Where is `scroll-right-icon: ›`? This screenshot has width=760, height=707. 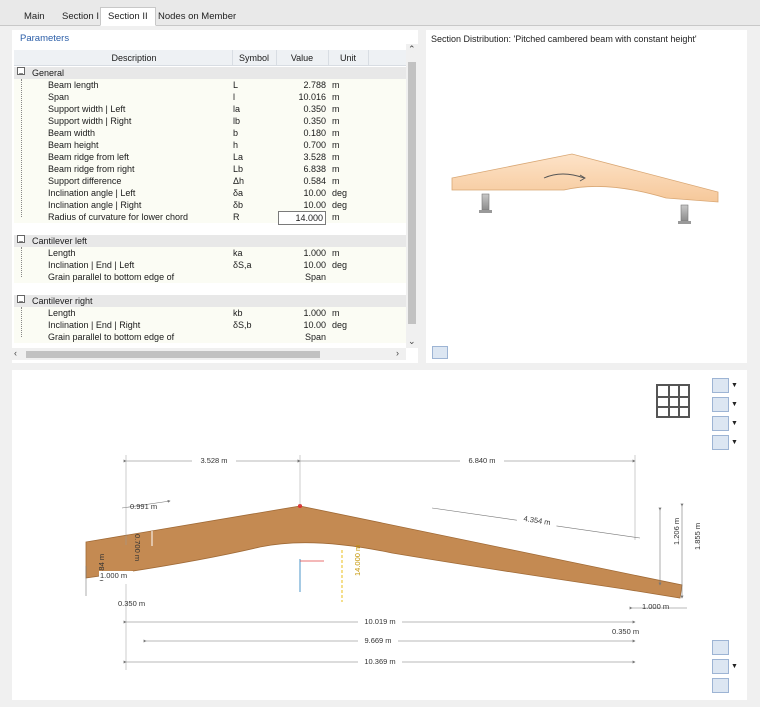 scroll-right-icon: › is located at coordinates (397, 353).